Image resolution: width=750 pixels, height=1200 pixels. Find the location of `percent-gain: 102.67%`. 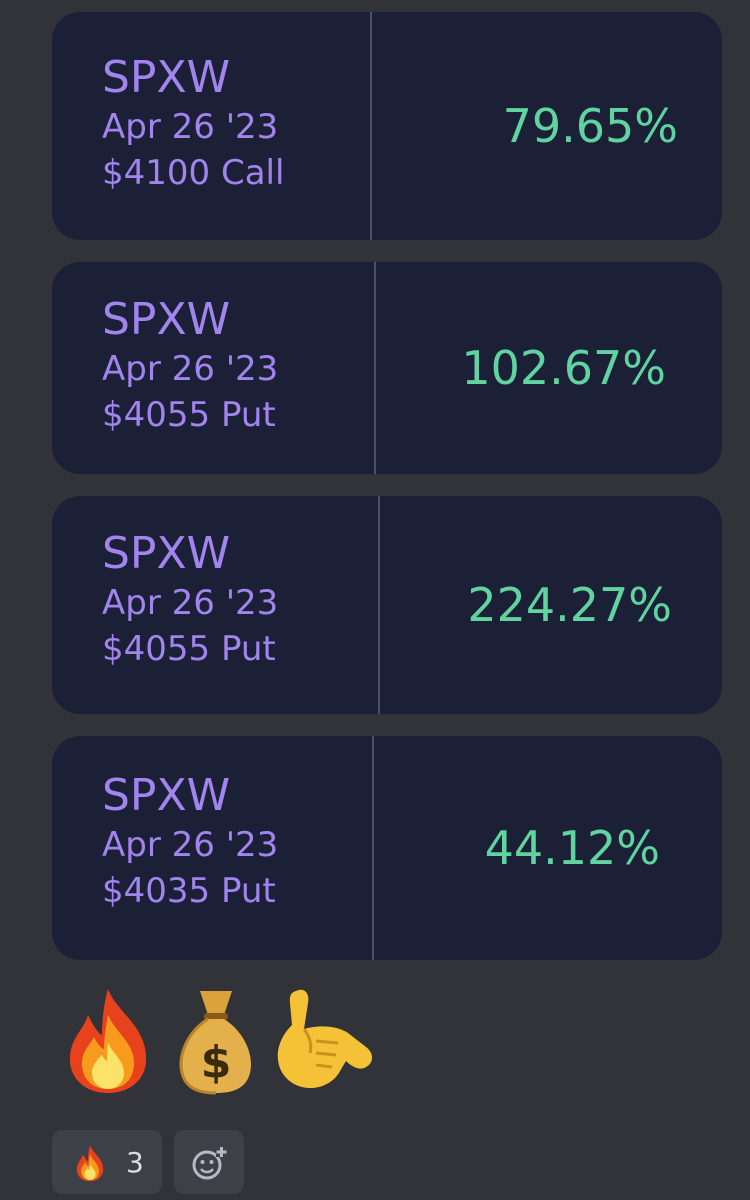

percent-gain: 102.67% is located at coordinates (563, 368).